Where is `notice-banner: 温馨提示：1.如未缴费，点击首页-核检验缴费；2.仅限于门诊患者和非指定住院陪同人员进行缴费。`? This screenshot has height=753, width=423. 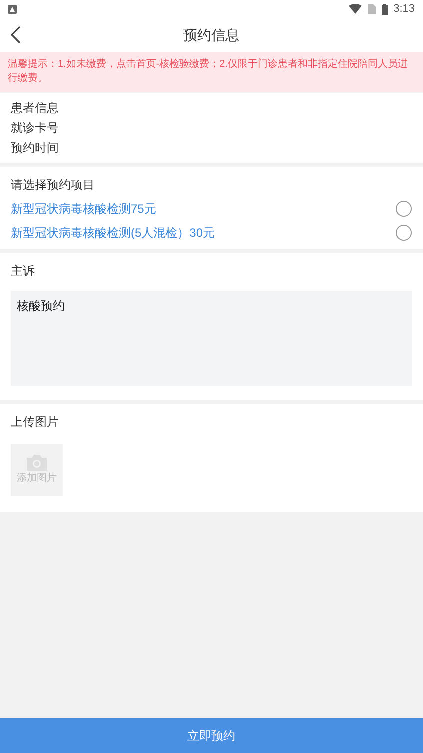
notice-banner: 温馨提示：1.如未缴费，点击首页-核检验缴费；2.仅限于门诊患者和非指定住院陪同人员进行缴费。 is located at coordinates (211, 72).